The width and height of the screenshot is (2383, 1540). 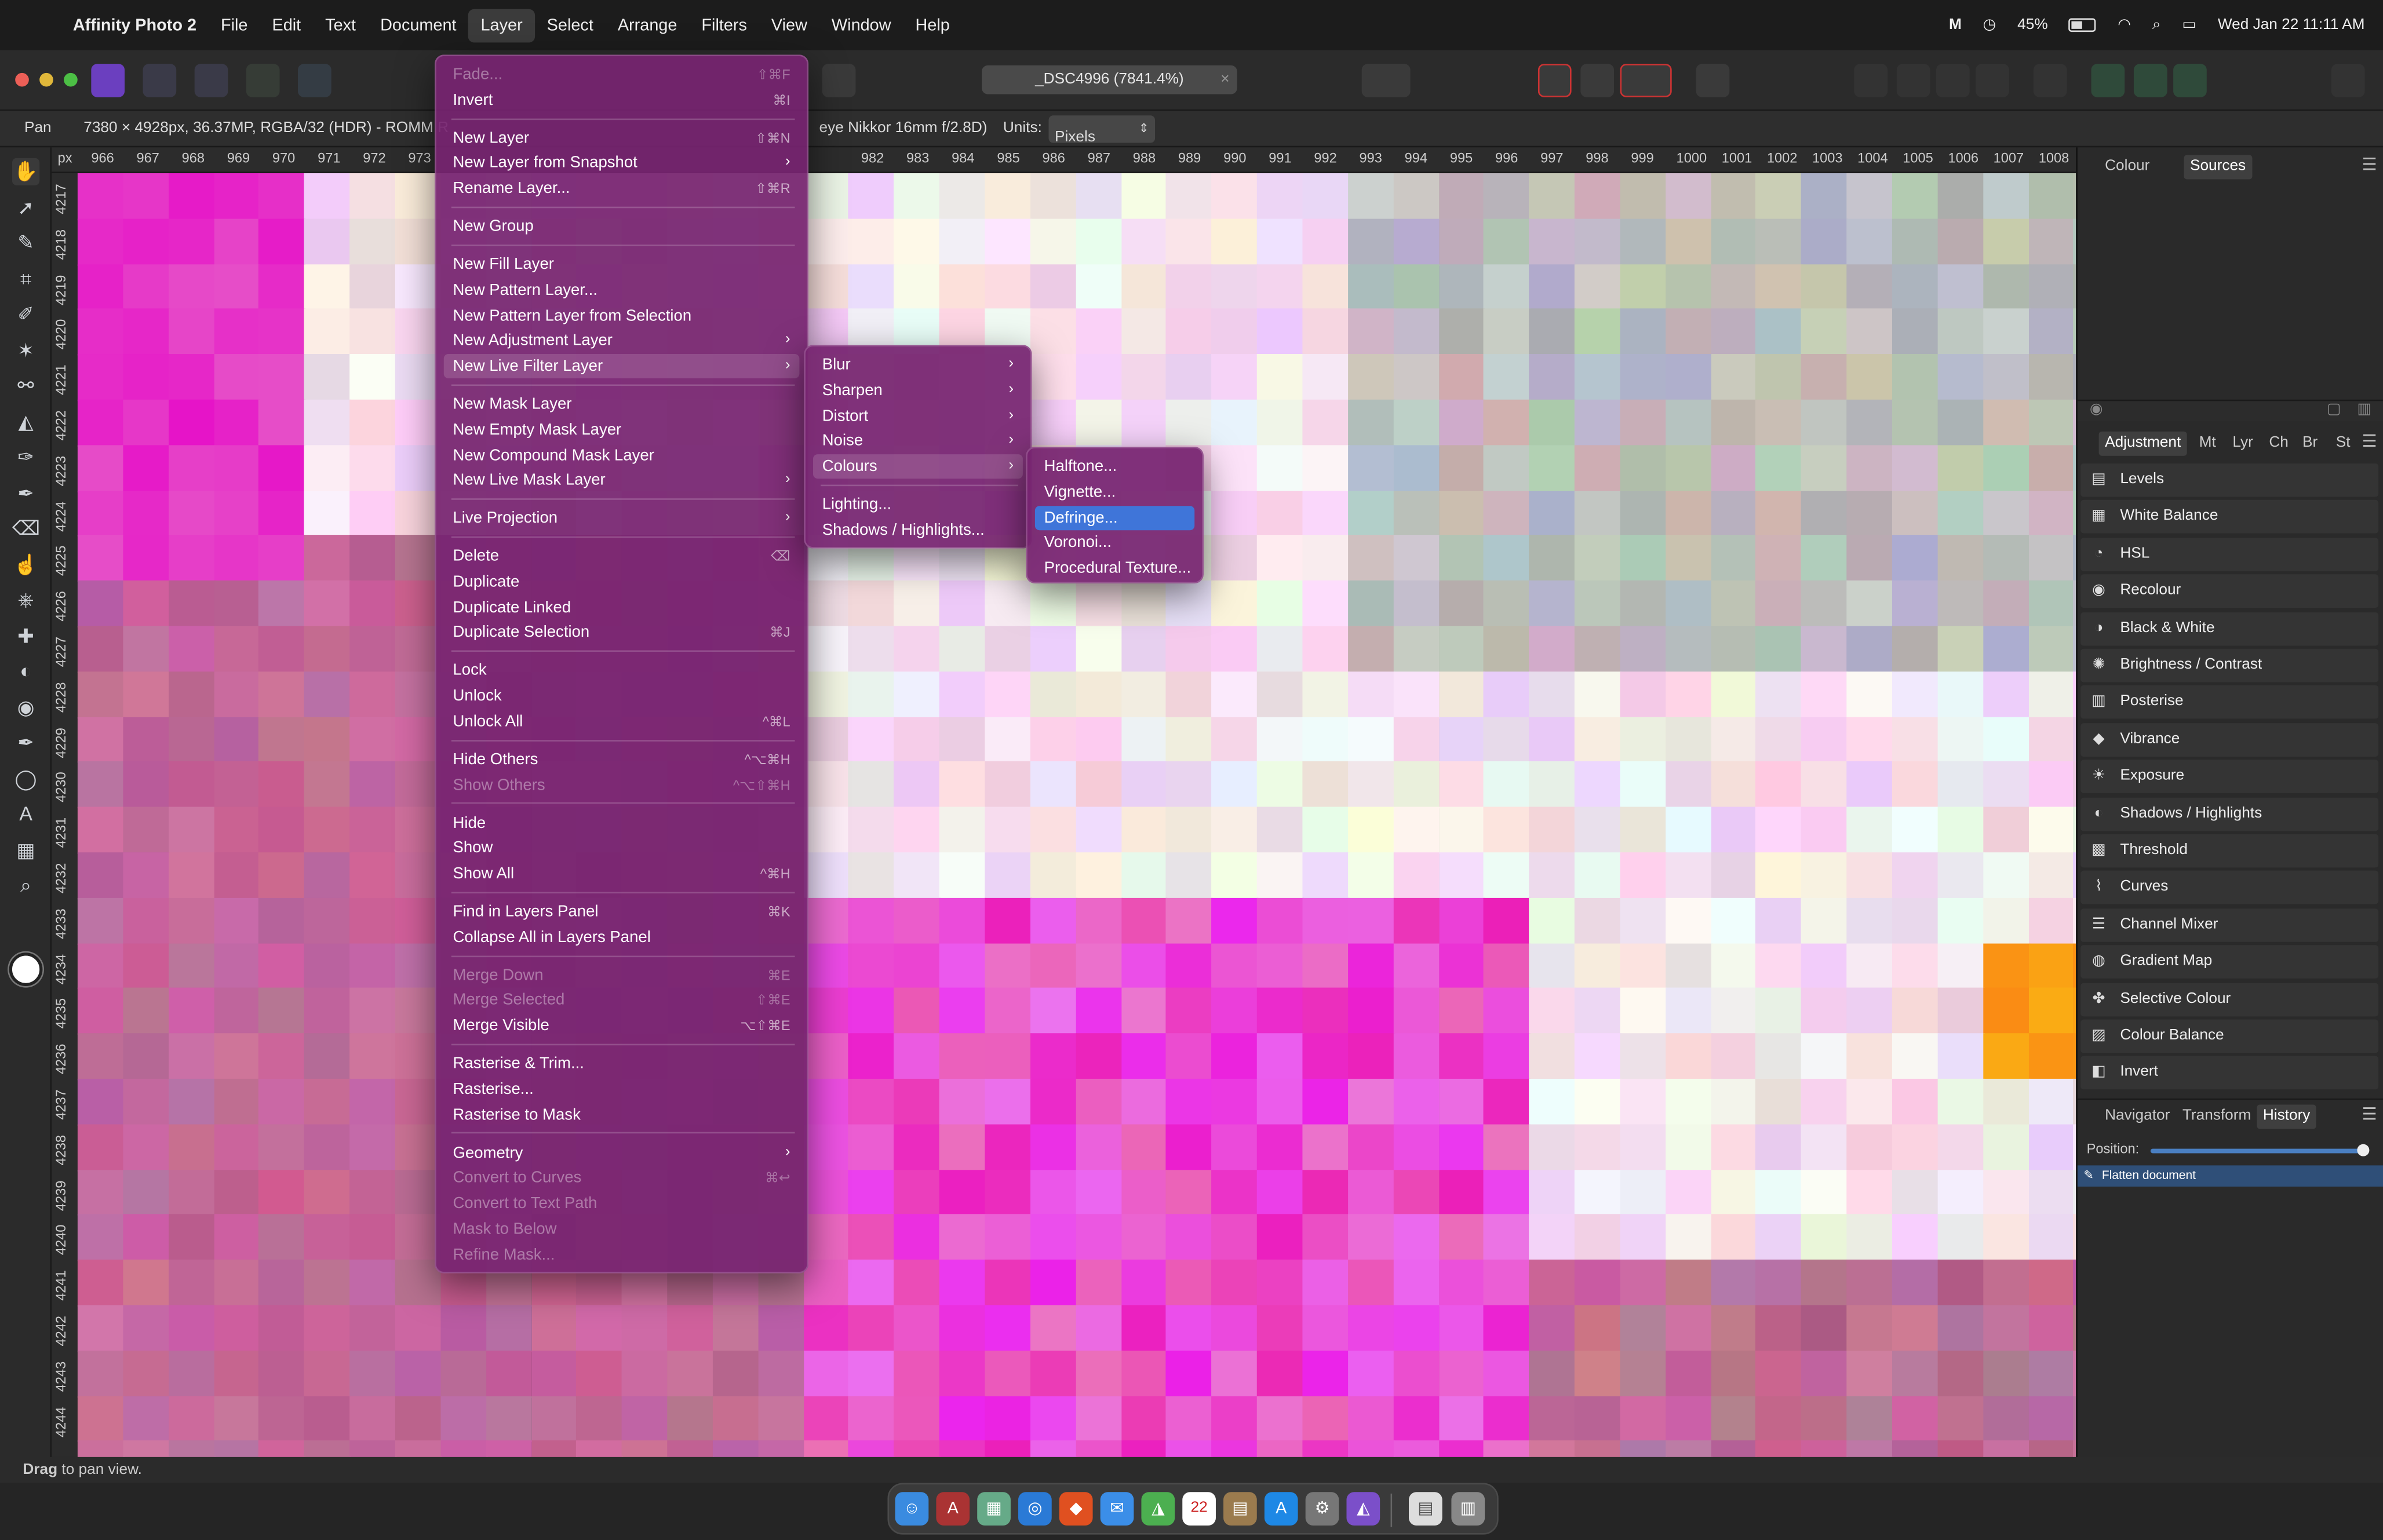 I want to click on hand-tool-icon: ✋, so click(x=26, y=171).